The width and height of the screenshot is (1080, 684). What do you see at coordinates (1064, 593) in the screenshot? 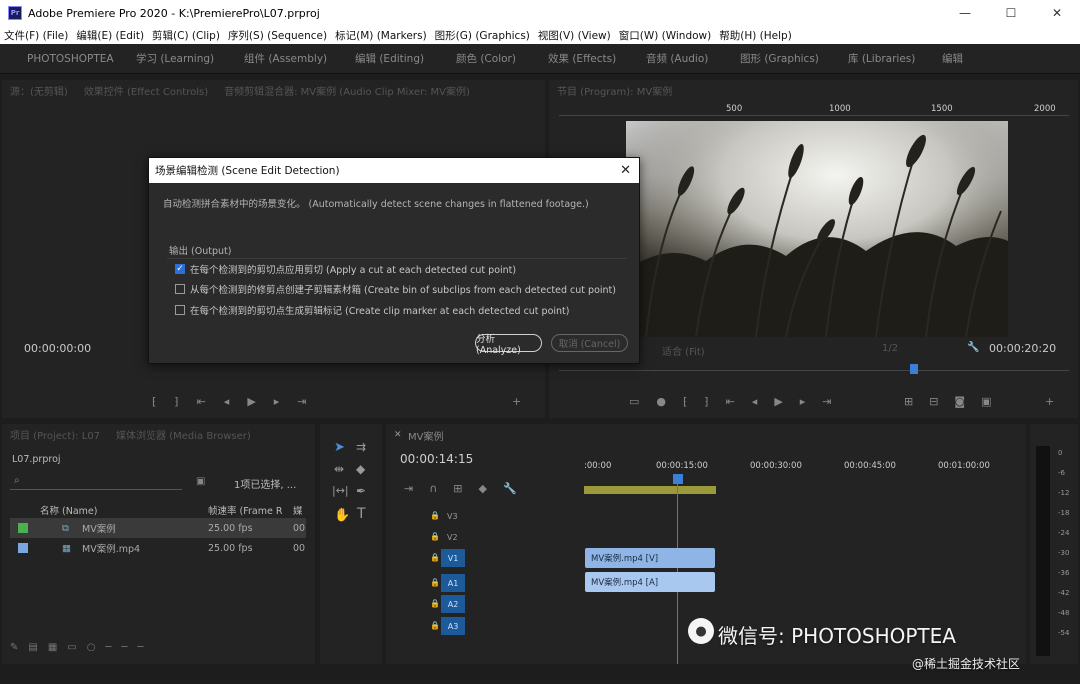
I see `meter-scale-label: -42` at bounding box center [1064, 593].